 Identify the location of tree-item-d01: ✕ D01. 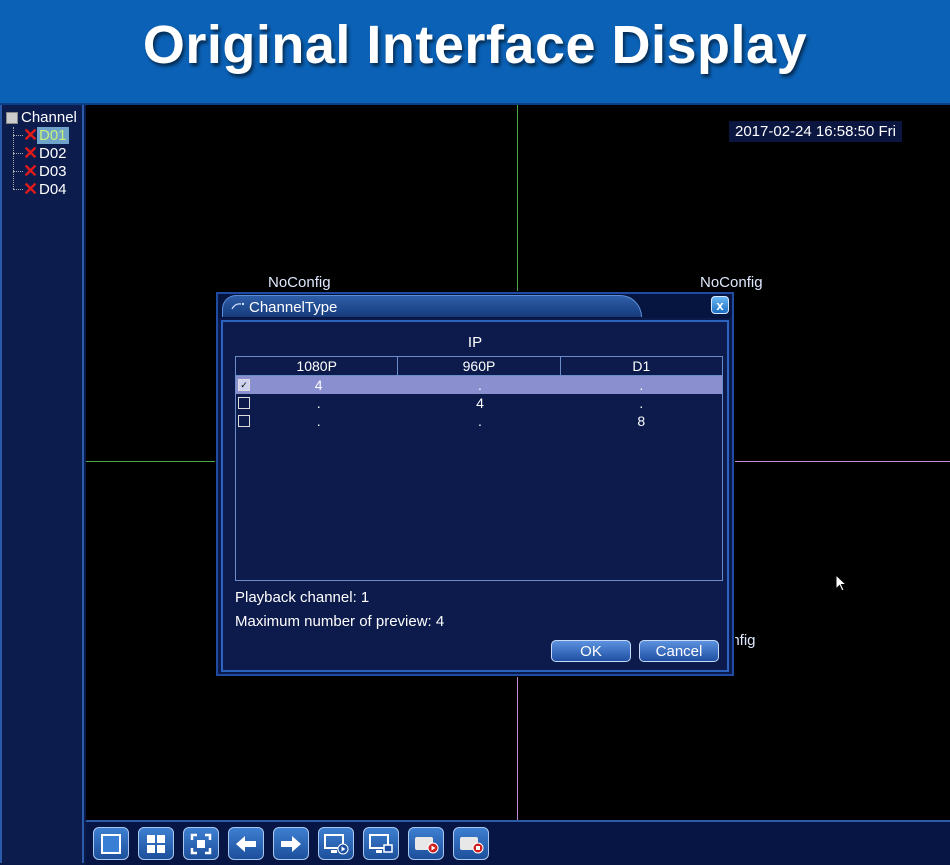
(41, 135).